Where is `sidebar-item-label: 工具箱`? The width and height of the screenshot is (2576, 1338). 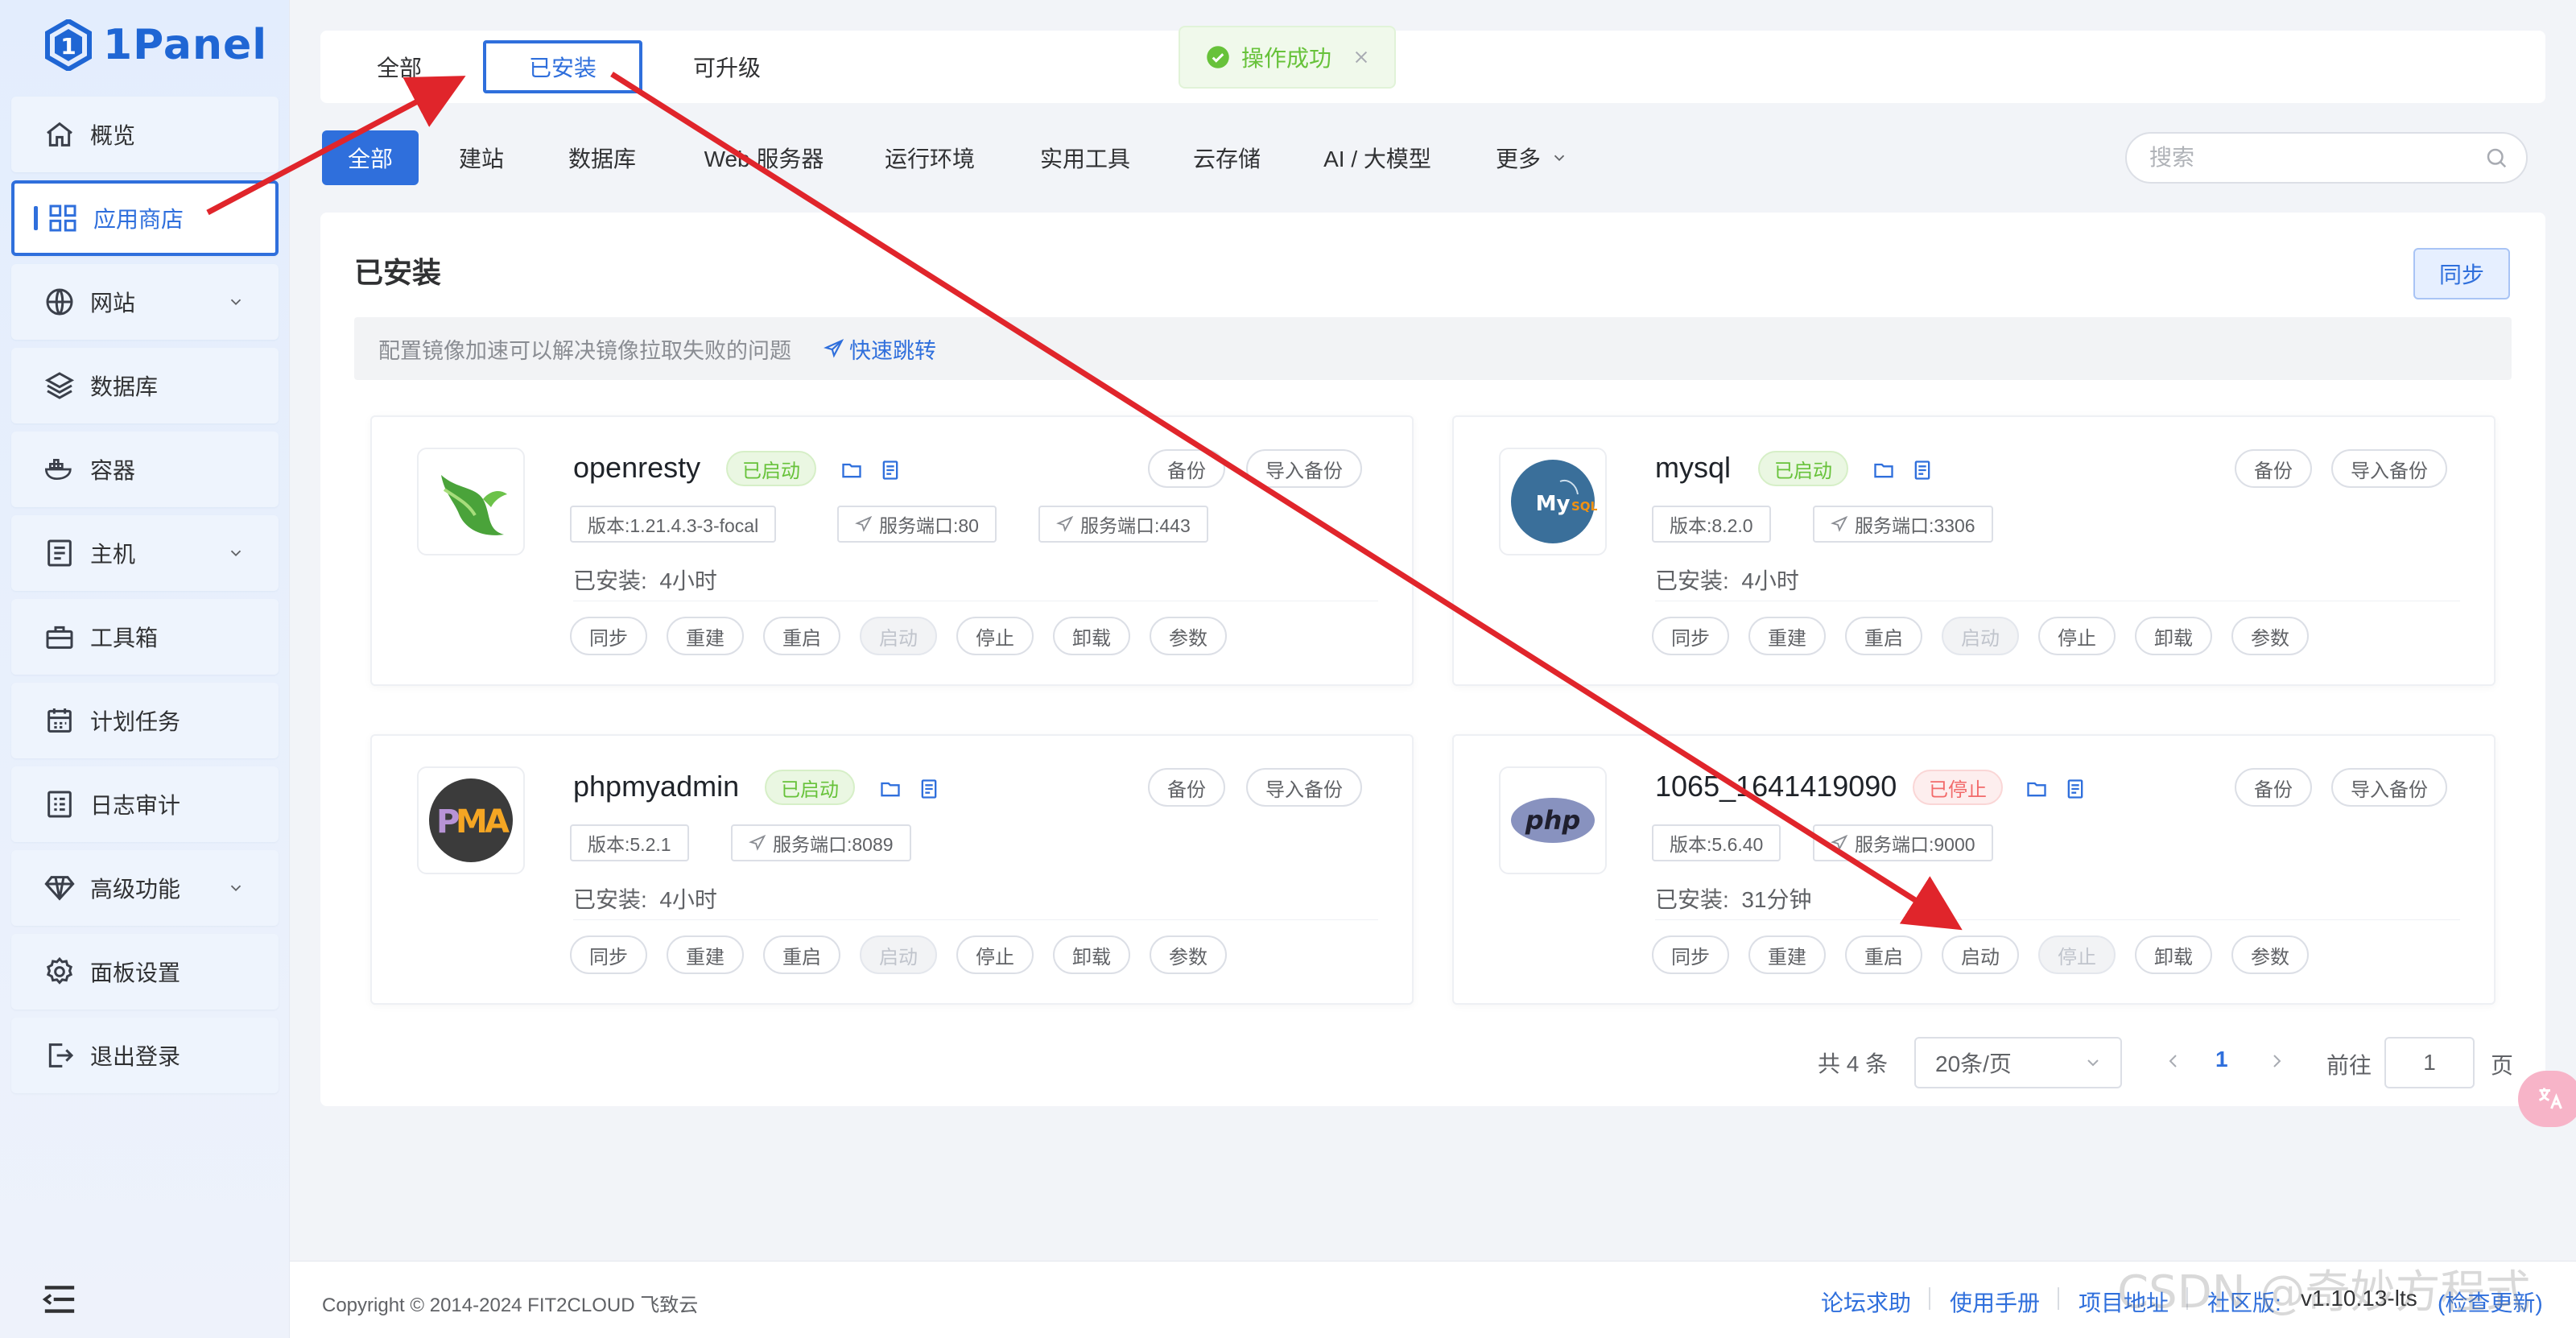 sidebar-item-label: 工具箱 is located at coordinates (124, 638).